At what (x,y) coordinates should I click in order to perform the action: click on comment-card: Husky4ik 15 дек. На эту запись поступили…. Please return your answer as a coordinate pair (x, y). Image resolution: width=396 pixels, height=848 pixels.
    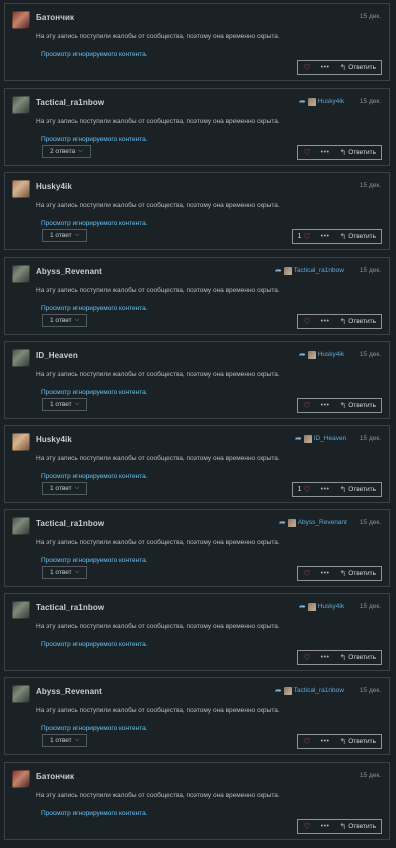
    Looking at the image, I should click on (197, 211).